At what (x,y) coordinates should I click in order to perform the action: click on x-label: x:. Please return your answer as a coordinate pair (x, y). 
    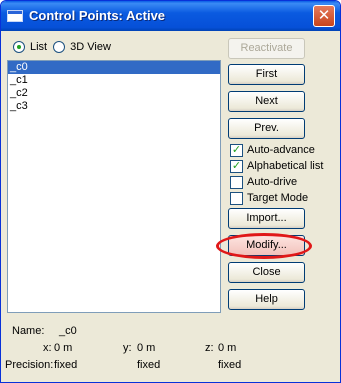
    Looking at the image, I should click on (47, 348).